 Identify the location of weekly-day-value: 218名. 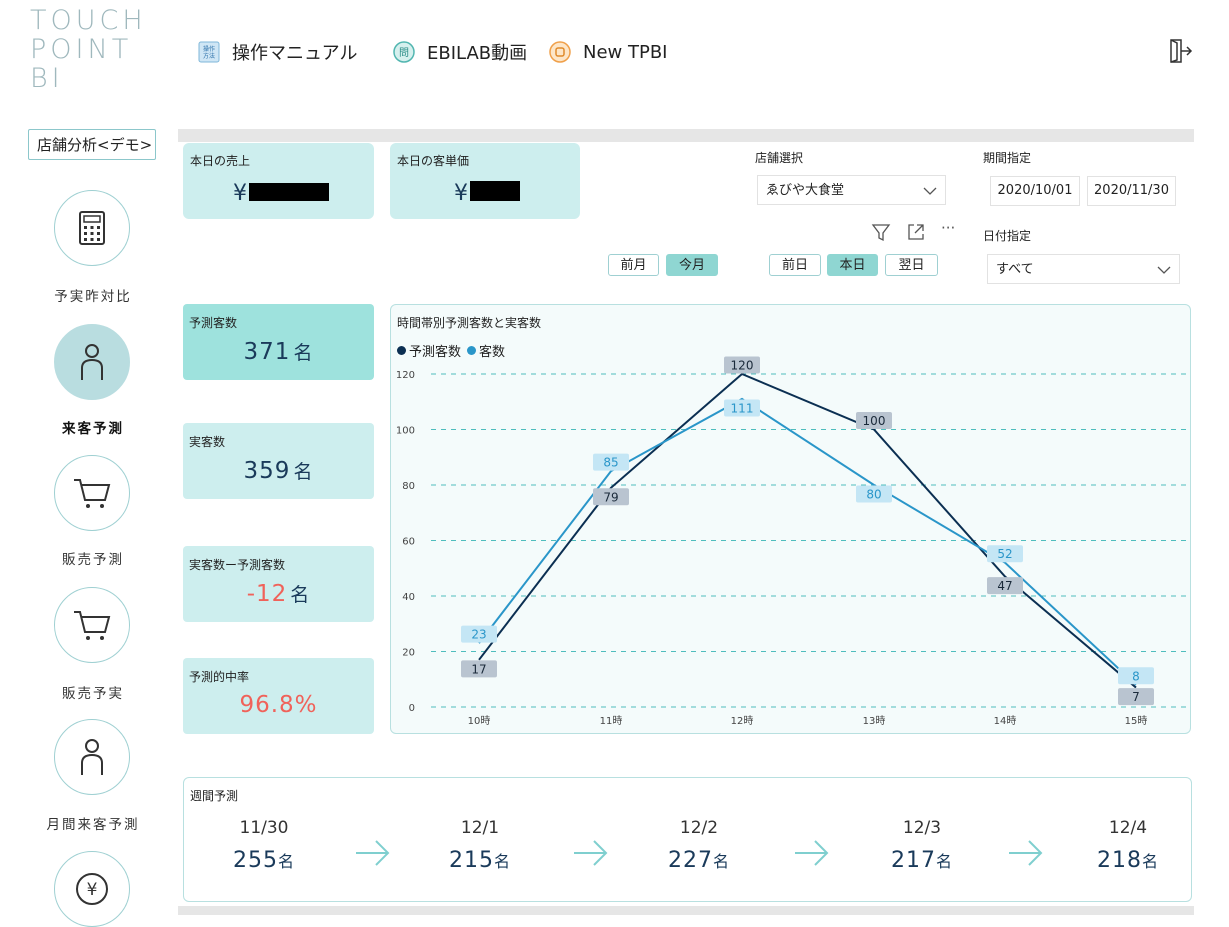
(1128, 860).